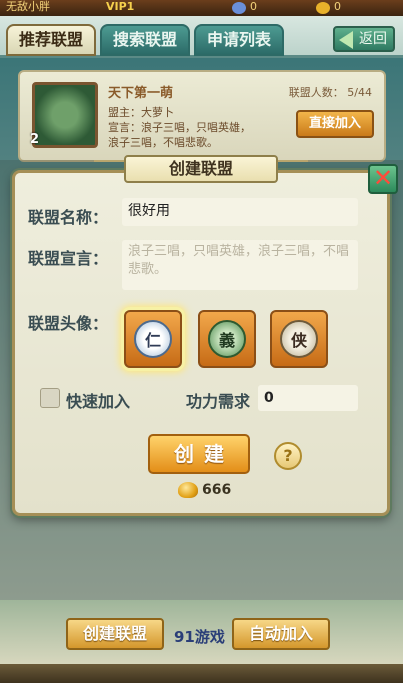 The height and width of the screenshot is (683, 403). I want to click on top-status-bar: 无敌小胖 VIP1 0 0, so click(201, 8).